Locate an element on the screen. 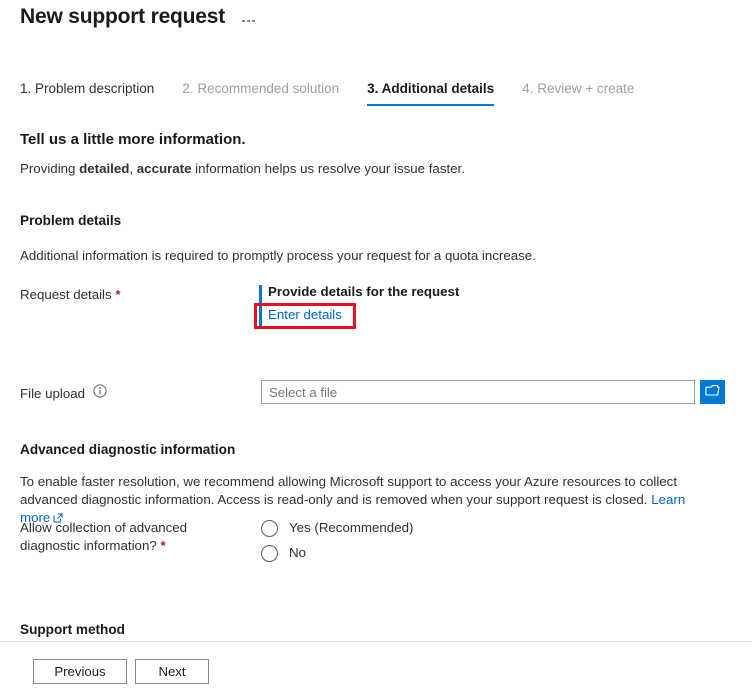  next-button: Next is located at coordinates (172, 671).